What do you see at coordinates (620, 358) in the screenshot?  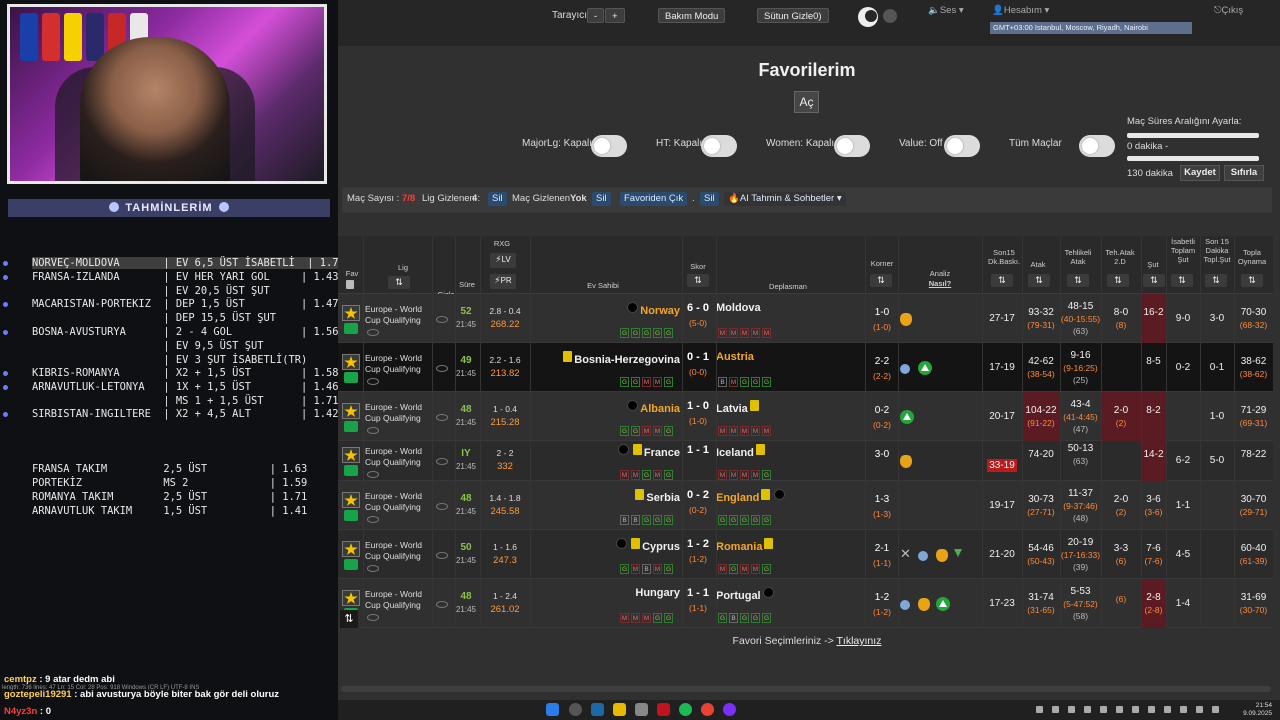 I see `home-team: Bosnia-Herzegovina` at bounding box center [620, 358].